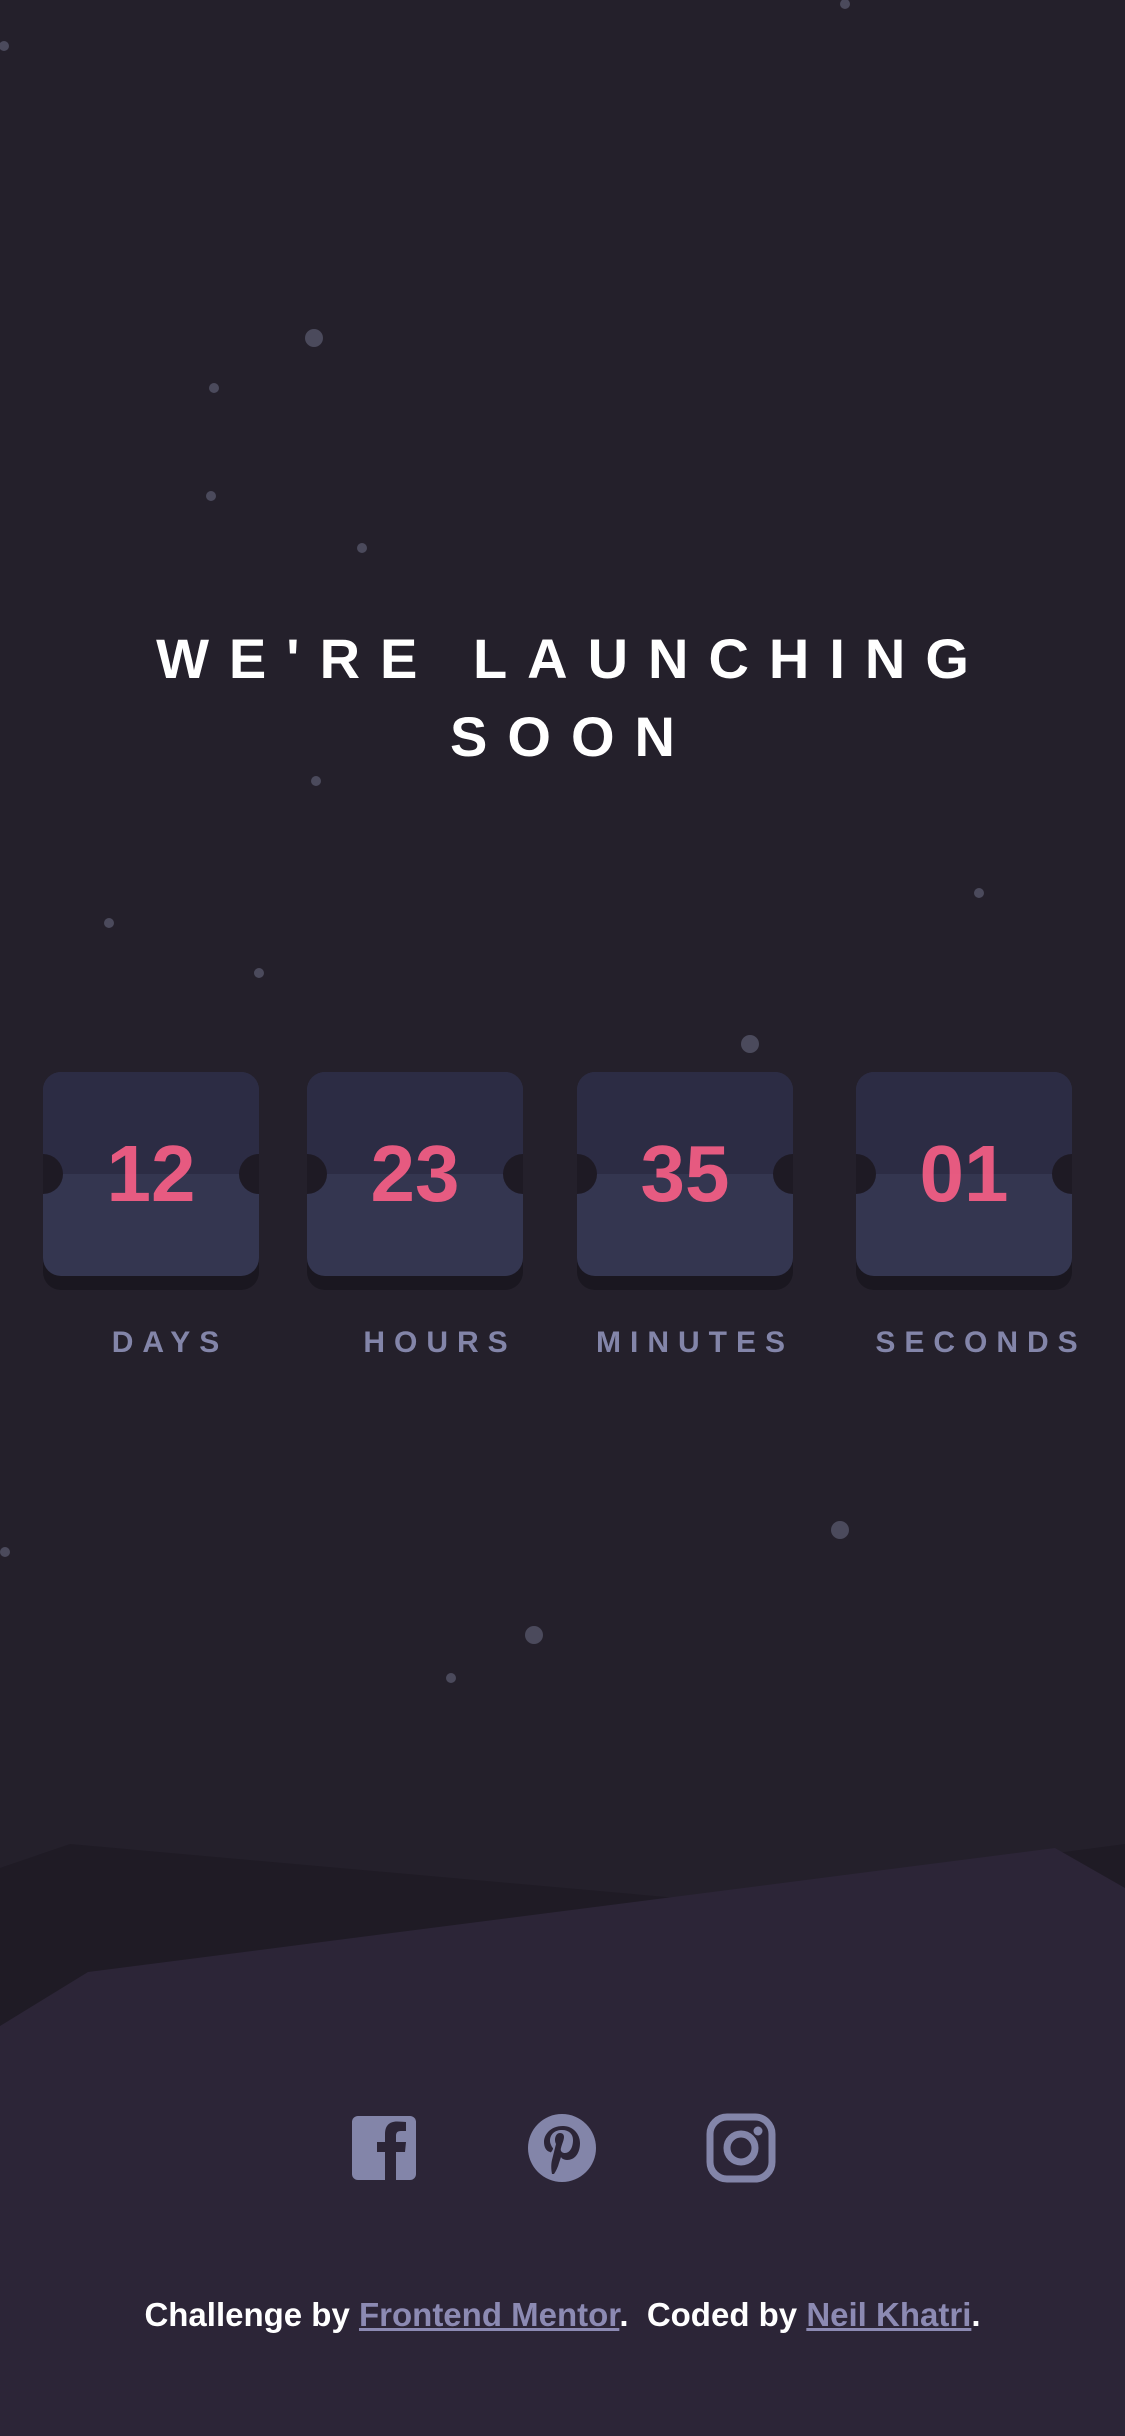 Image resolution: width=1125 pixels, height=2436 pixels. I want to click on footer-suffix: ., so click(976, 2314).